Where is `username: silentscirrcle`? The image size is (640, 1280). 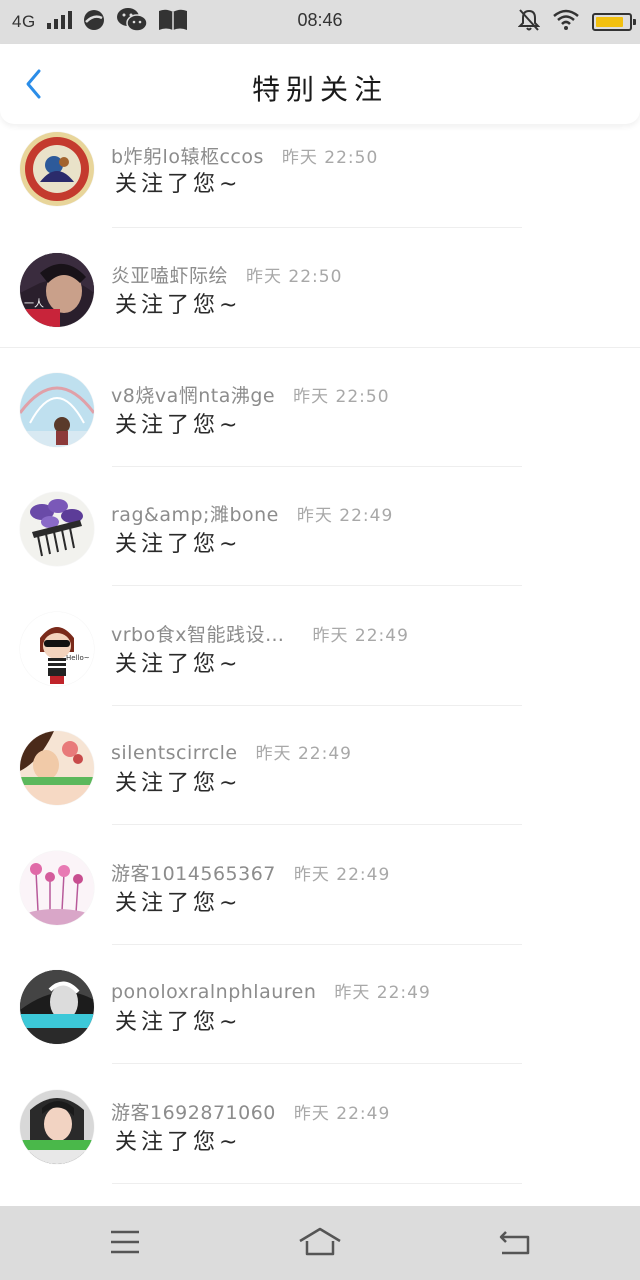
username: silentscirrcle is located at coordinates (174, 753).